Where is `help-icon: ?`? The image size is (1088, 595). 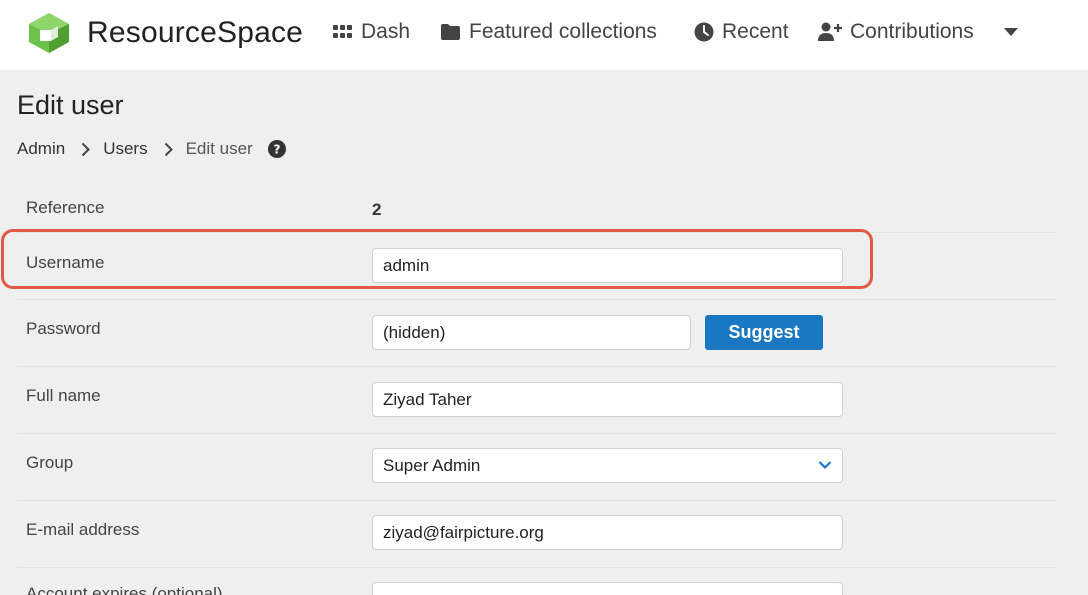 help-icon: ? is located at coordinates (276, 149).